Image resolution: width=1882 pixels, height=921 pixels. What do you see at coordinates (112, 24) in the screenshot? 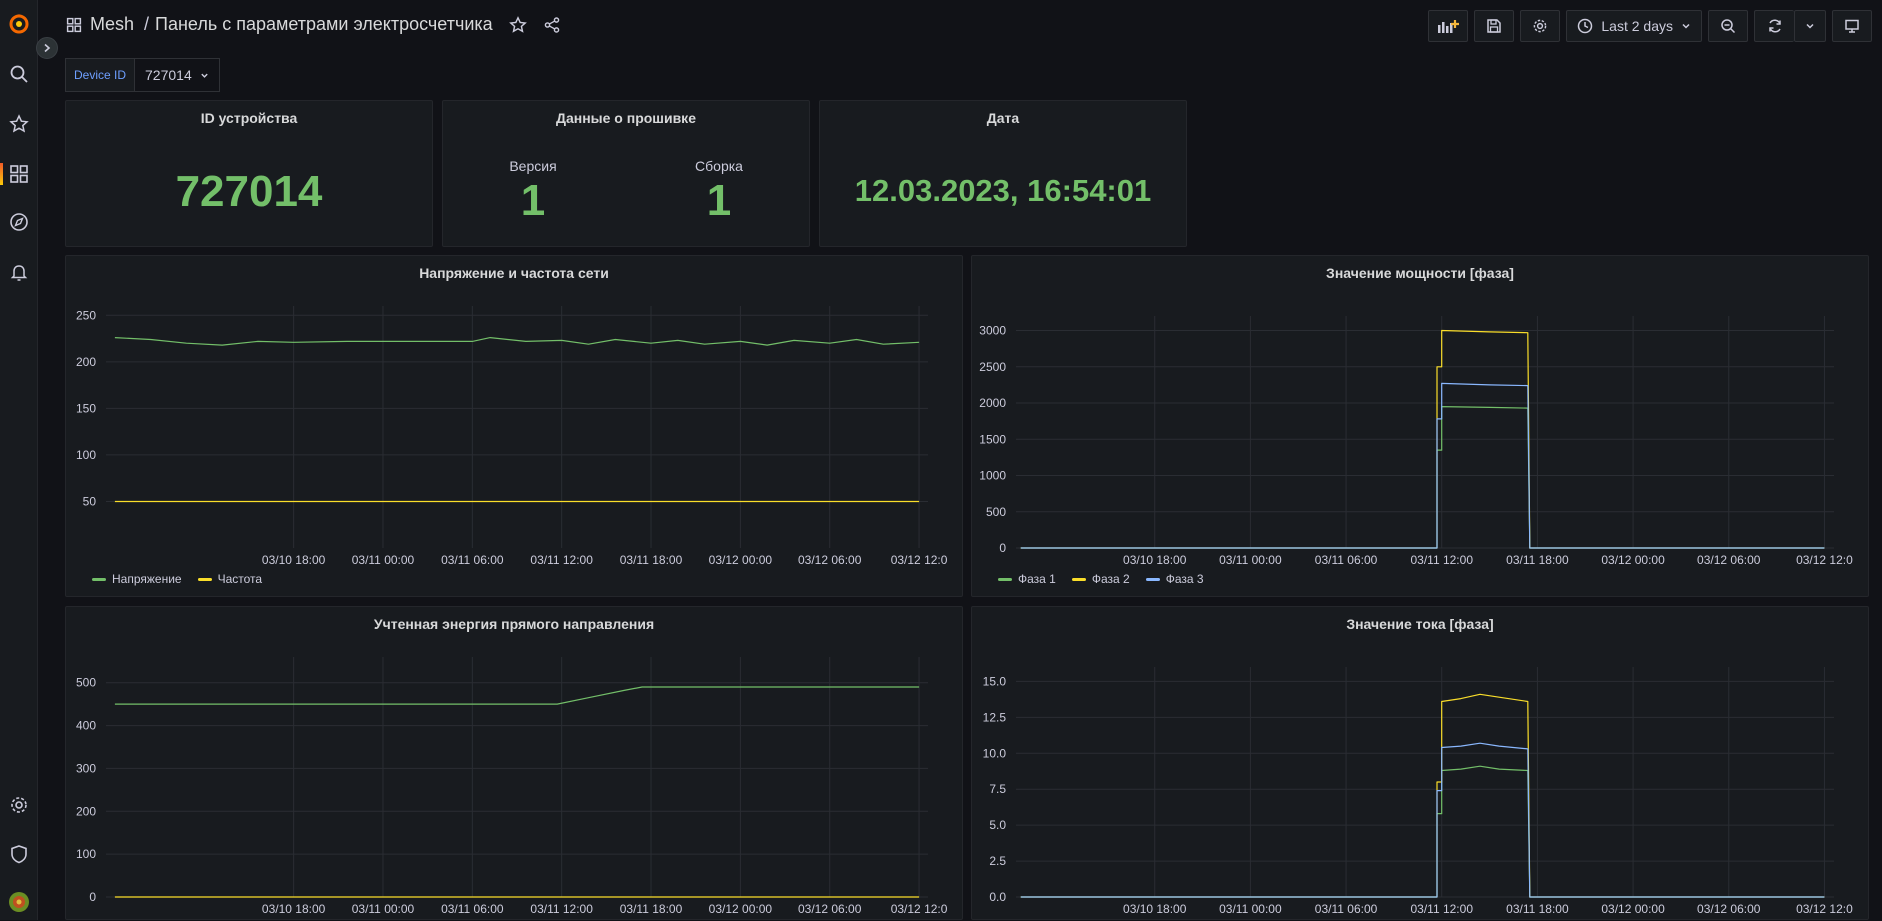
I see `breadcrumb-folder: Mesh` at bounding box center [112, 24].